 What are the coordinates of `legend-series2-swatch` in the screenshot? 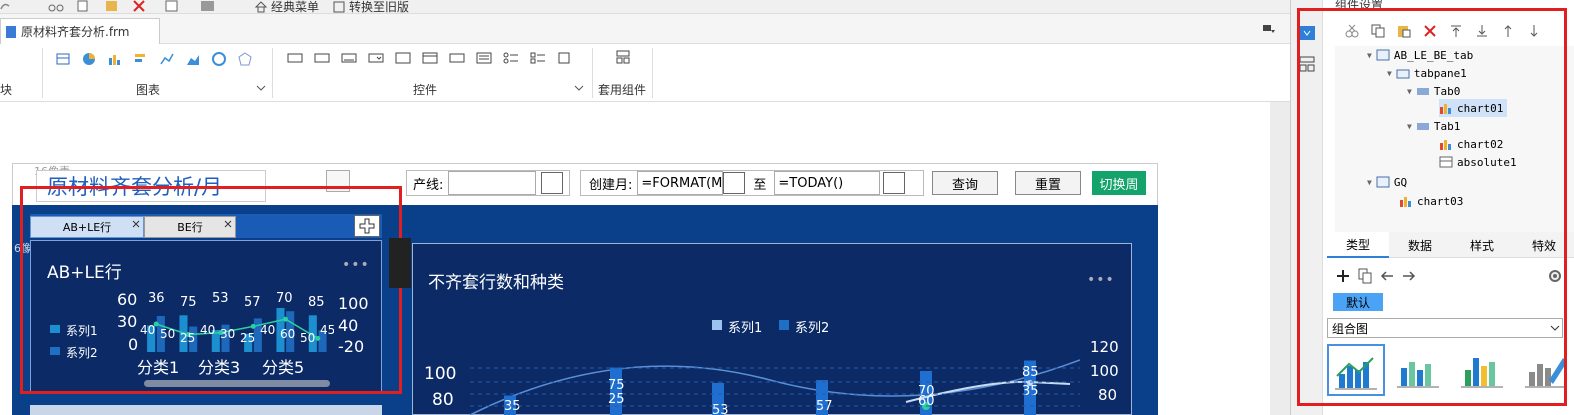 It's located at (784, 325).